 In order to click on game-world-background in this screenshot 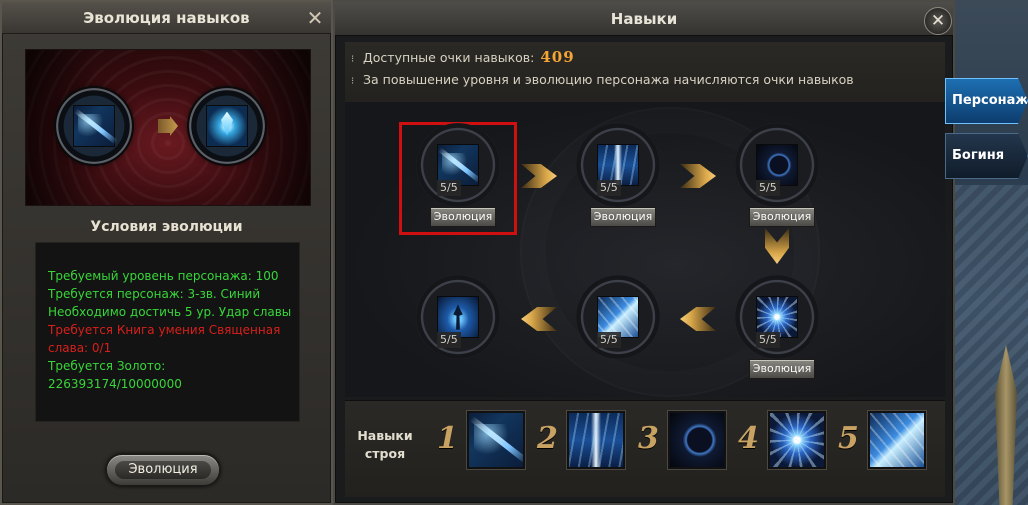, I will do `click(991, 252)`.